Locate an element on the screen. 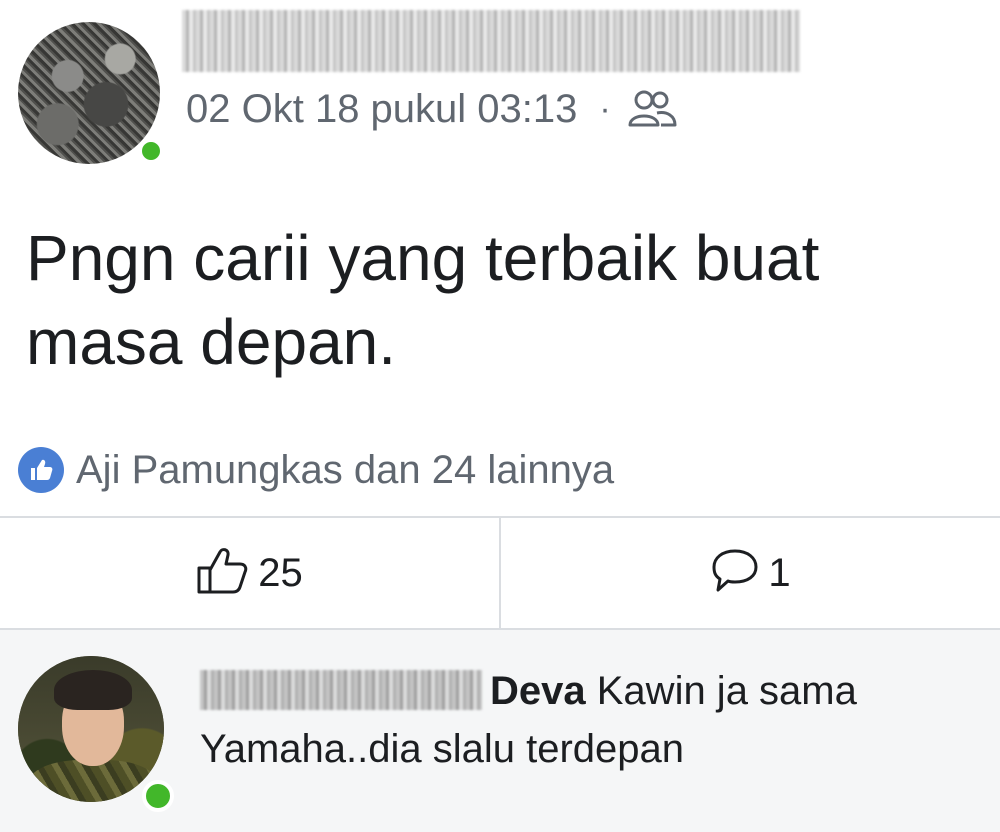 Image resolution: width=1000 pixels, height=832 pixels. friends-icon is located at coordinates (653, 109).